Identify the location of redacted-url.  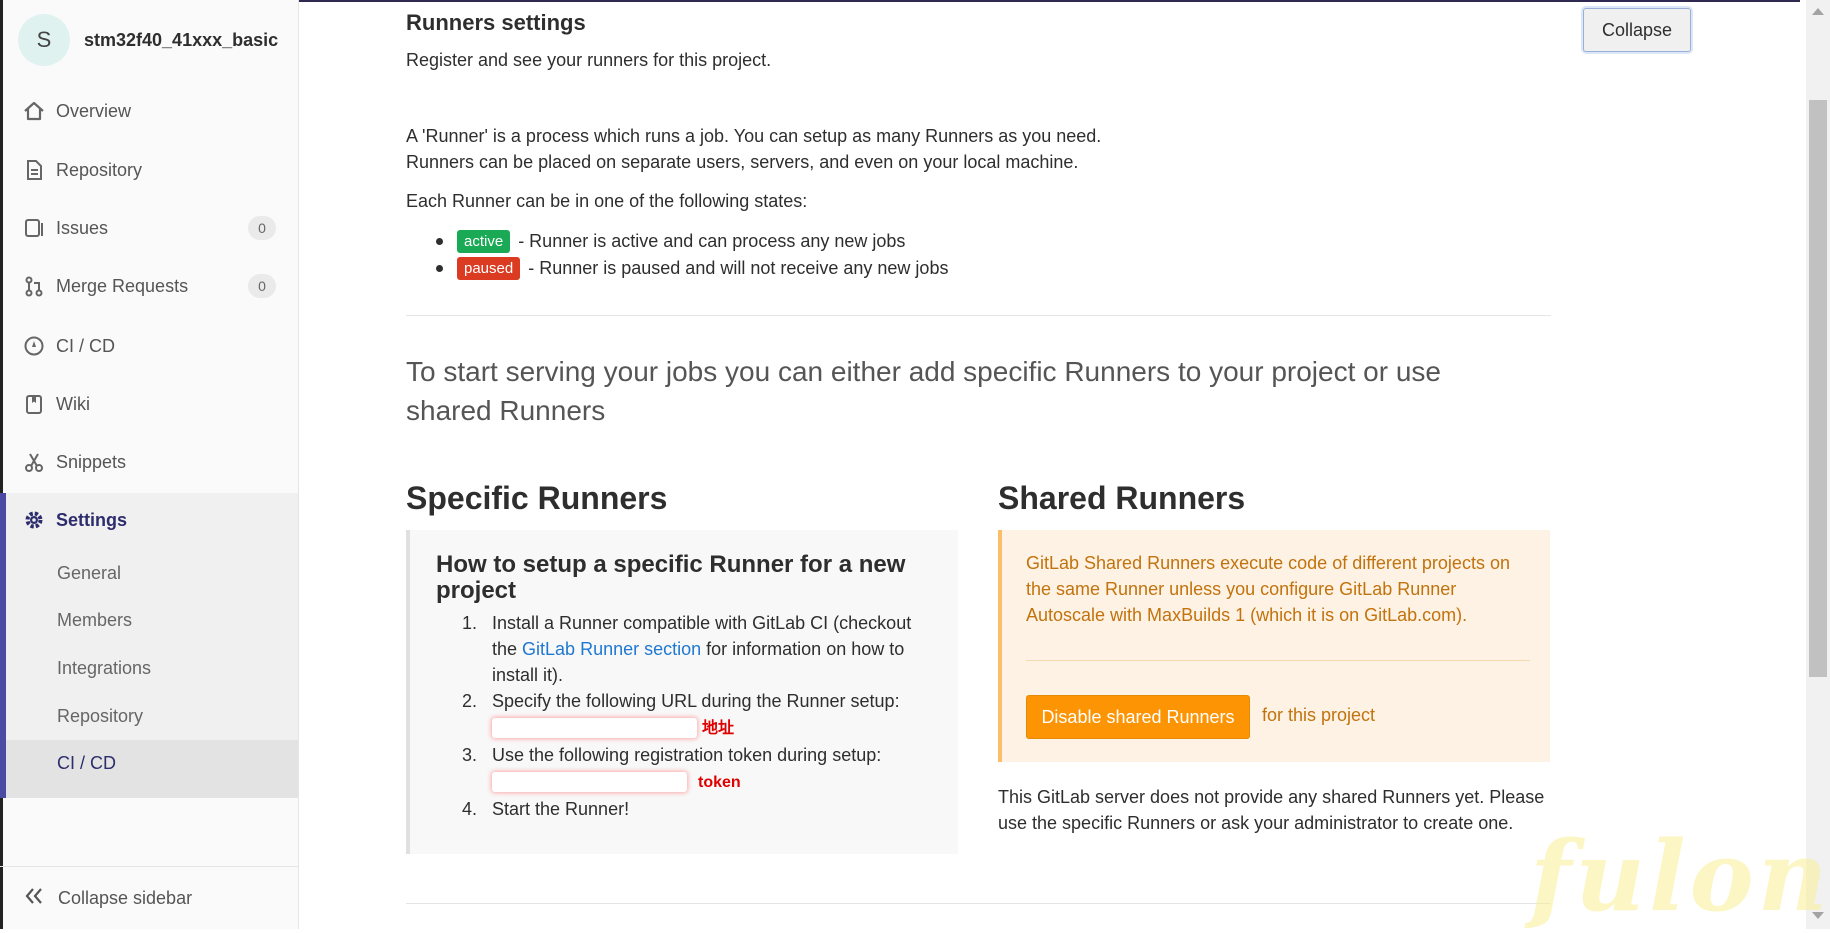
(594, 728).